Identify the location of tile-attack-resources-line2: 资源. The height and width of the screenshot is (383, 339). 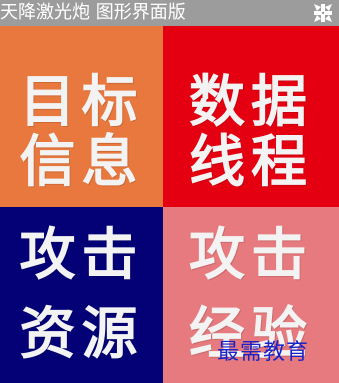
(81, 334).